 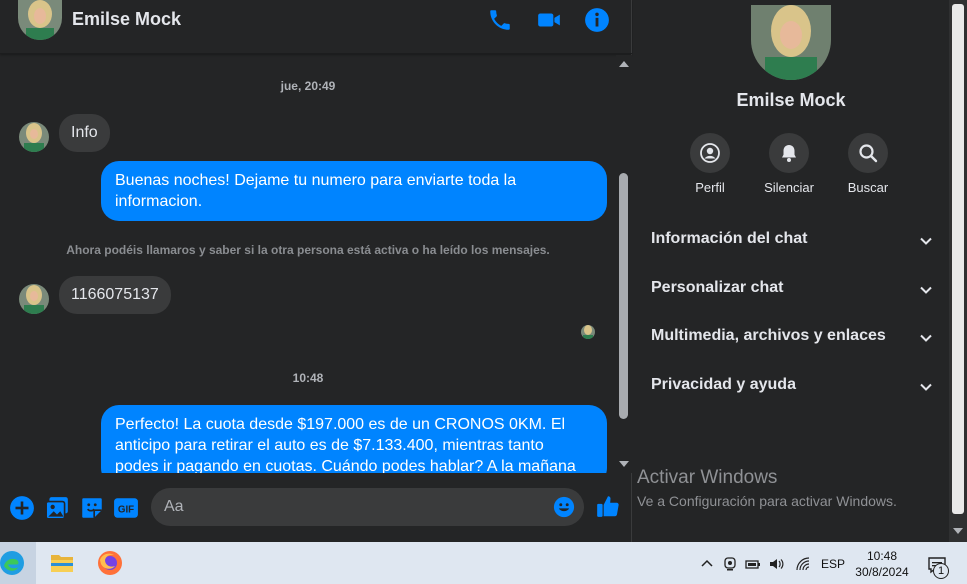 What do you see at coordinates (789, 164) in the screenshot?
I see `mute-button: Silenciar` at bounding box center [789, 164].